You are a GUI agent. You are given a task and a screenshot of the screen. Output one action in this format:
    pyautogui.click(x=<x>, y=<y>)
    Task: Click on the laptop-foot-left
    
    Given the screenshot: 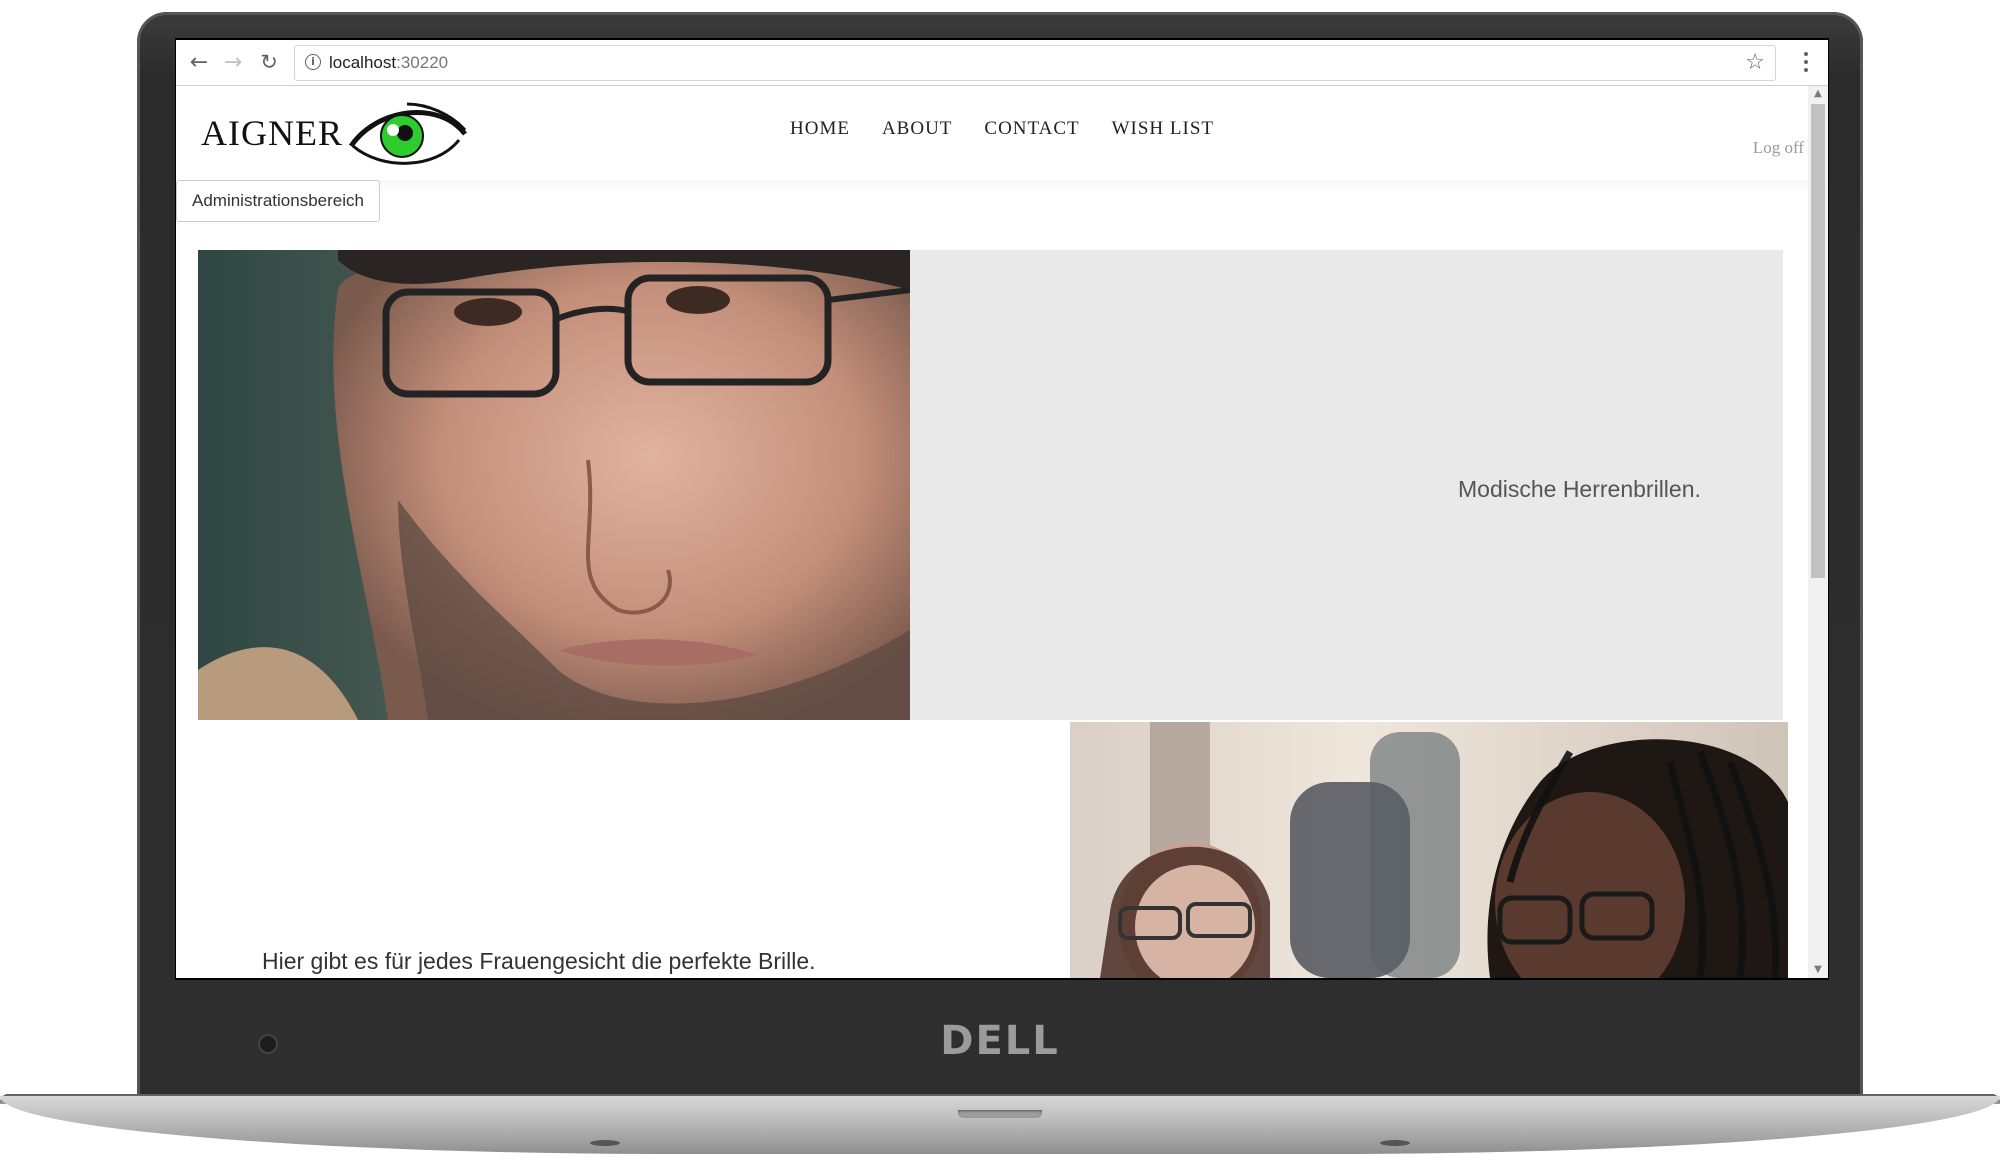 What is the action you would take?
    pyautogui.click(x=605, y=1143)
    